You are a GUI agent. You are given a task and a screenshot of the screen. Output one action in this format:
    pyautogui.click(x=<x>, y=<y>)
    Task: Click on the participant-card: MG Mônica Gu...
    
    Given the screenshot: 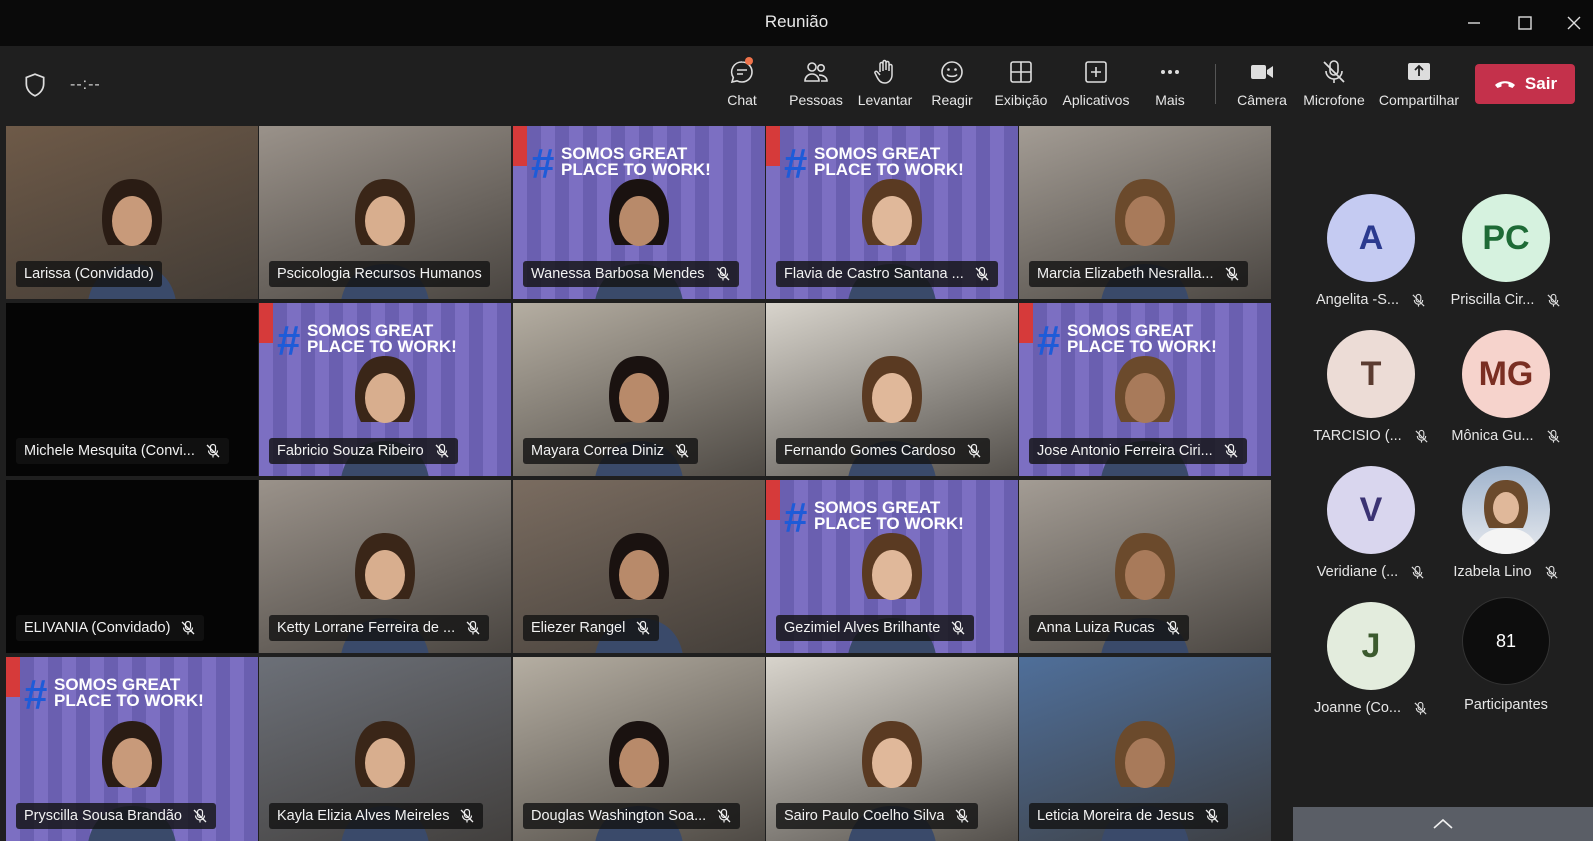 What is the action you would take?
    pyautogui.click(x=1506, y=395)
    